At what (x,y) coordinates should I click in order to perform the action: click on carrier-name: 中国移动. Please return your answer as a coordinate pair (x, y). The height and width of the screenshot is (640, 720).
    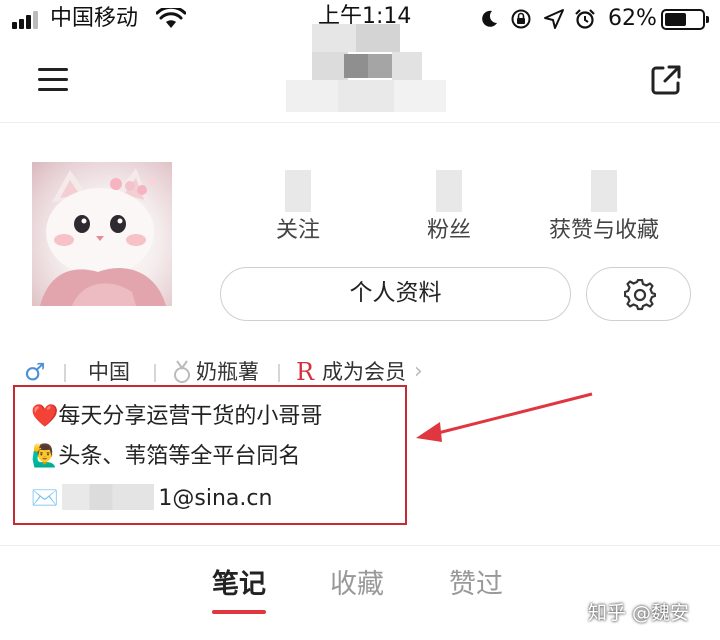
    Looking at the image, I should click on (94, 18).